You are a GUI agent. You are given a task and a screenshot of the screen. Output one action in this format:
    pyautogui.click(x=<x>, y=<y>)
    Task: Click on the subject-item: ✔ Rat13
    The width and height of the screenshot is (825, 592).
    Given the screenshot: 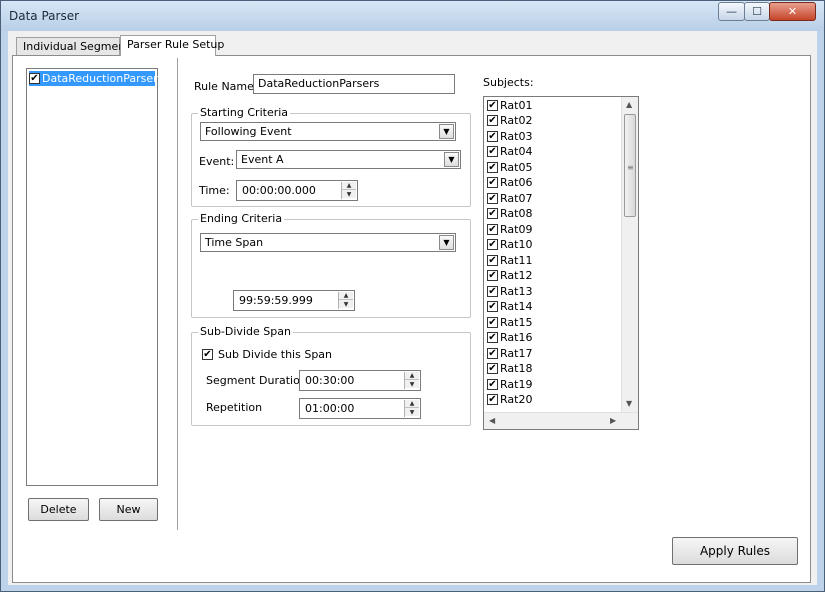 What is the action you would take?
    pyautogui.click(x=509, y=291)
    